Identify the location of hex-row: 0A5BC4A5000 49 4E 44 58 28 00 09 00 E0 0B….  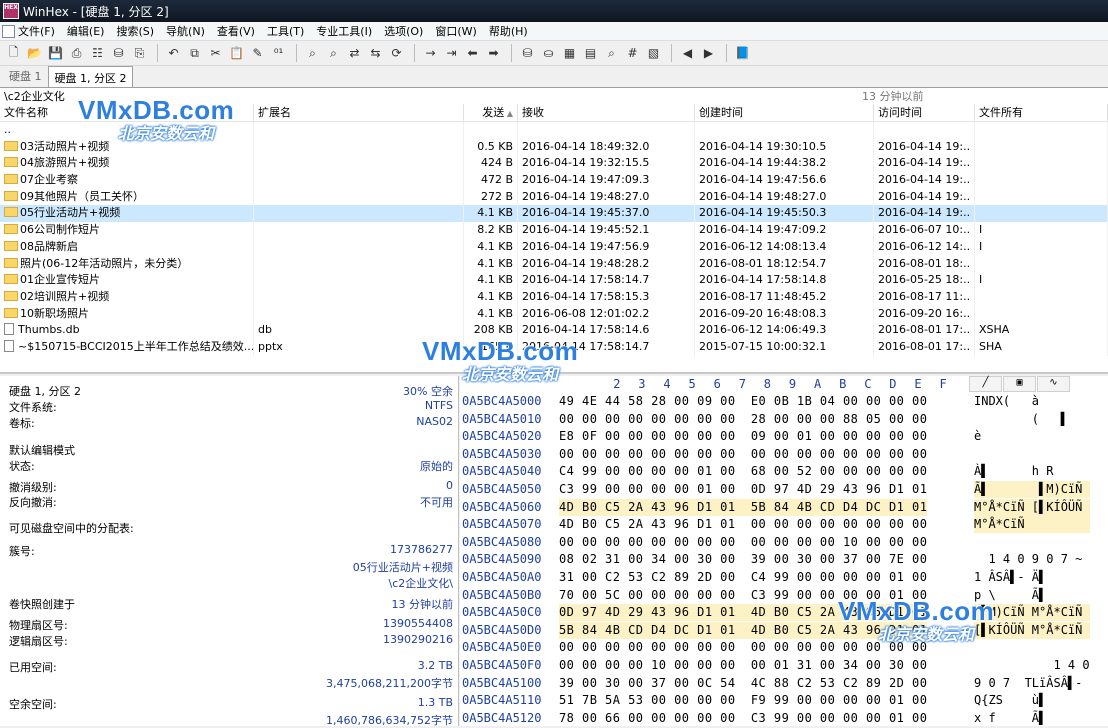
(784, 401).